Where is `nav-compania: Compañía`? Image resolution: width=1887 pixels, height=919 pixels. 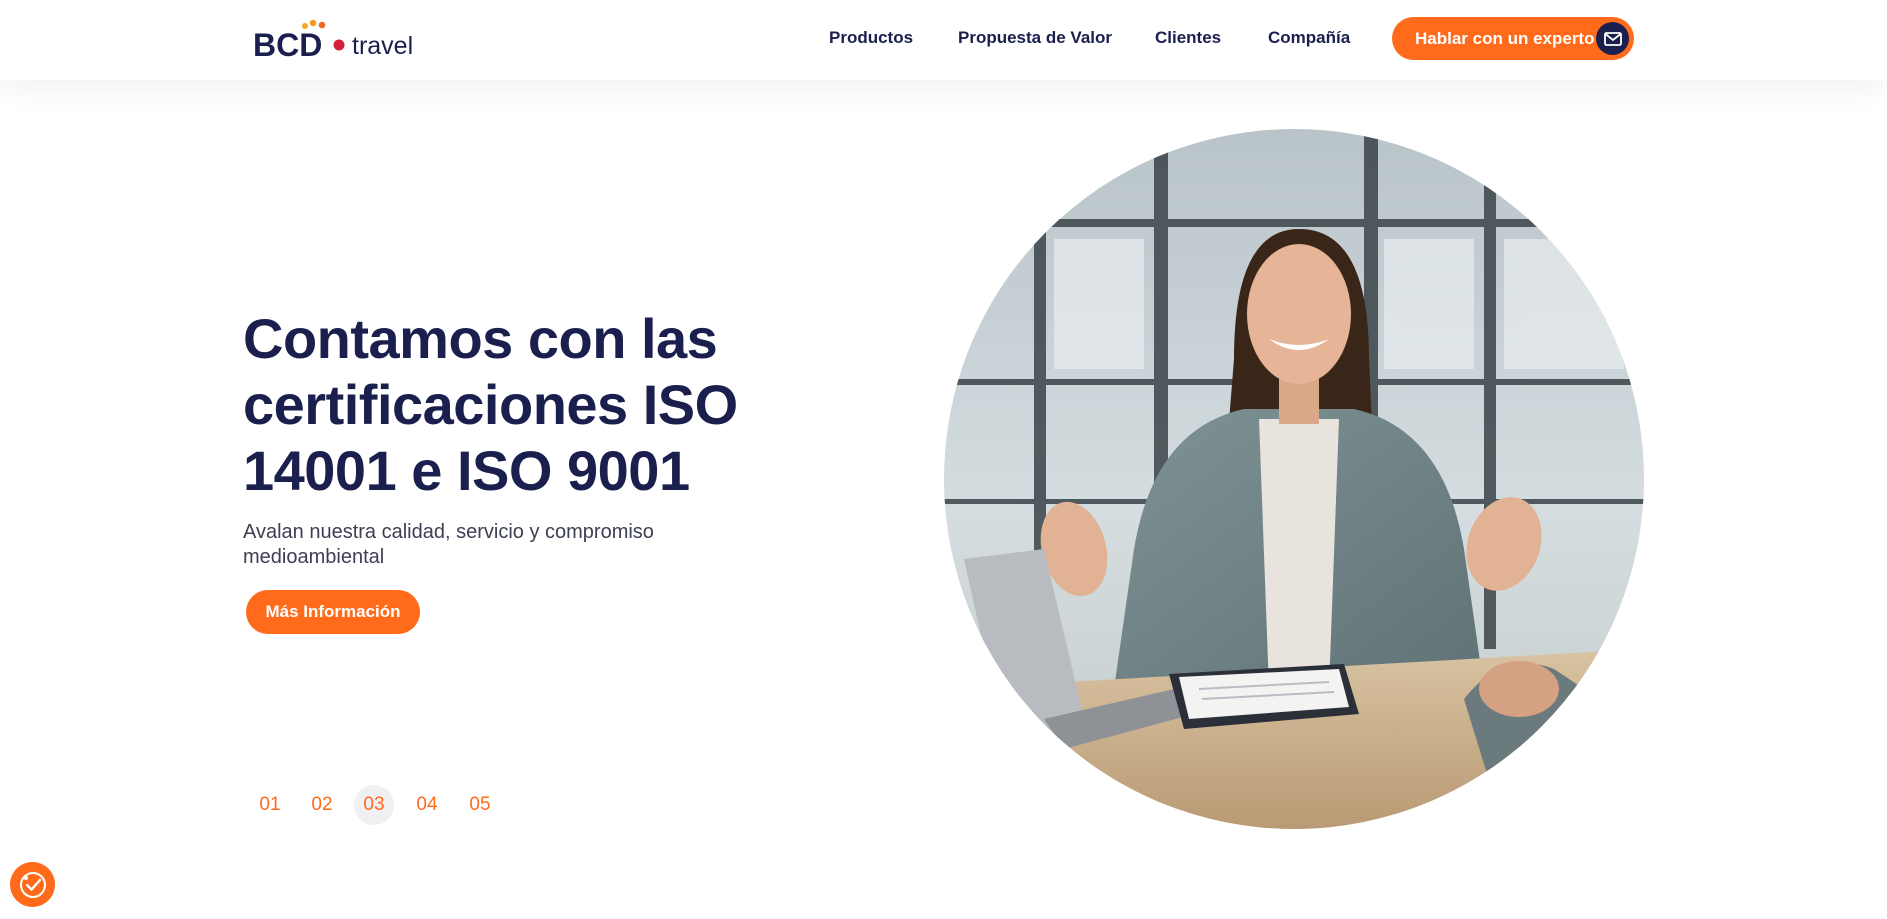 nav-compania: Compañía is located at coordinates (1309, 38).